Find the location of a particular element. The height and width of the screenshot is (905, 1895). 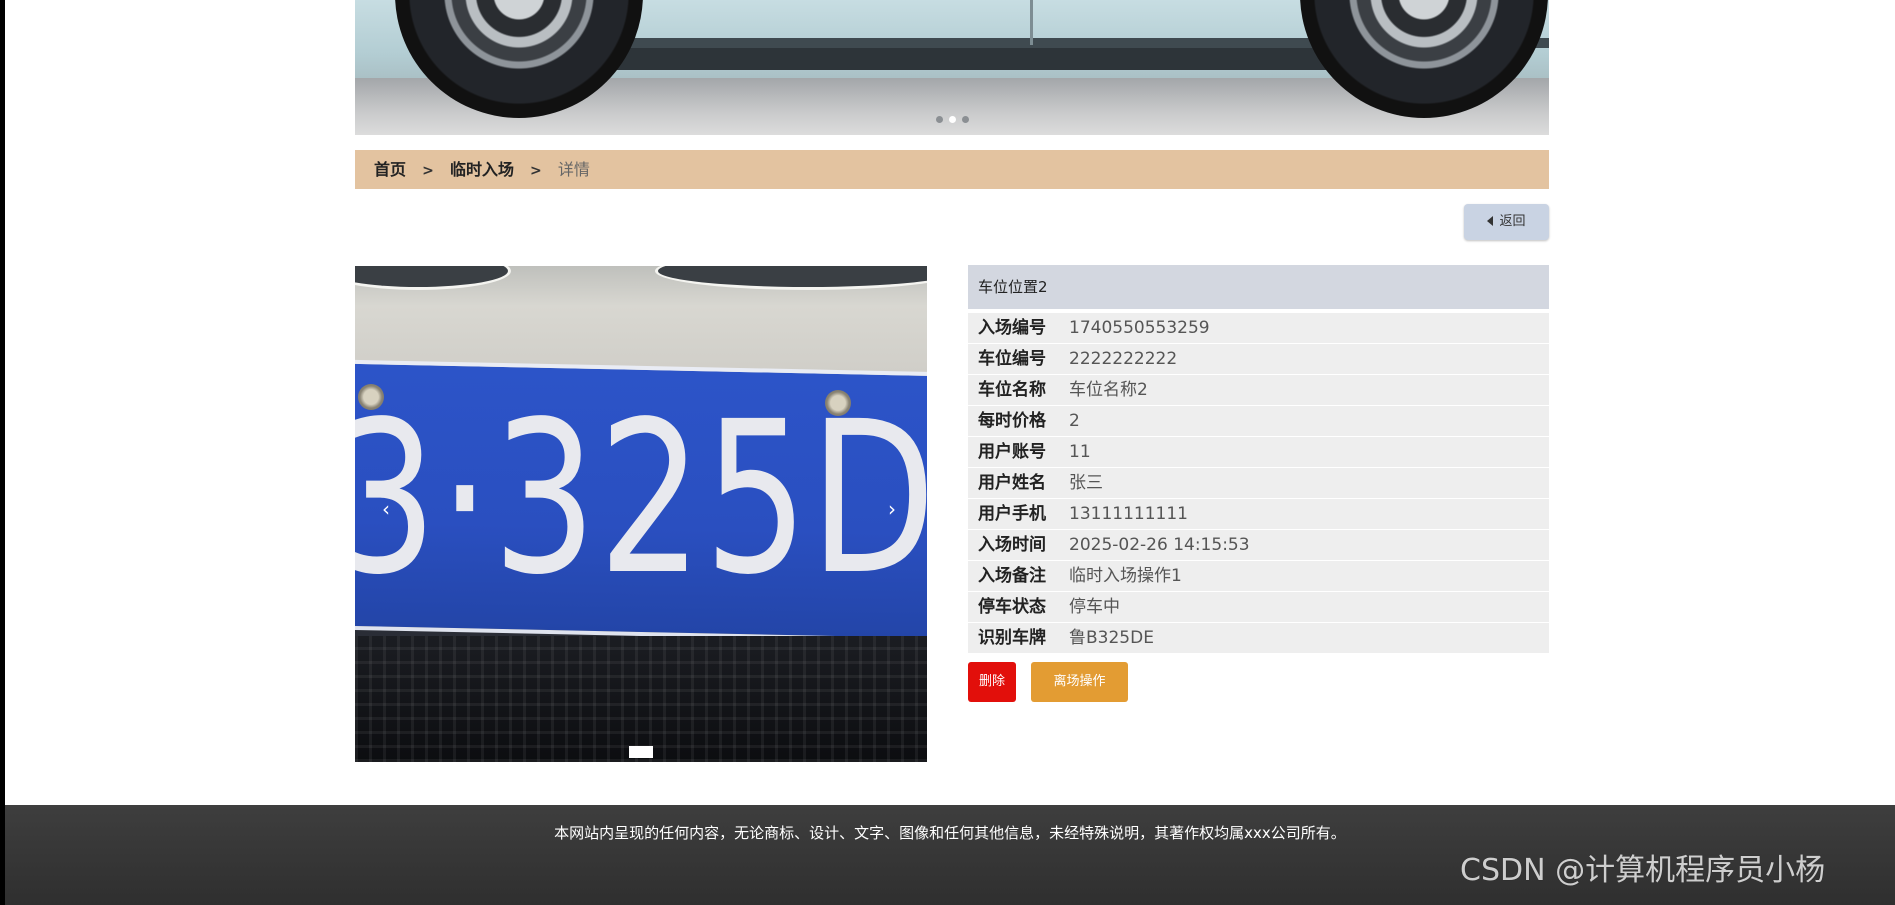

caret-left-icon is located at coordinates (1490, 221).